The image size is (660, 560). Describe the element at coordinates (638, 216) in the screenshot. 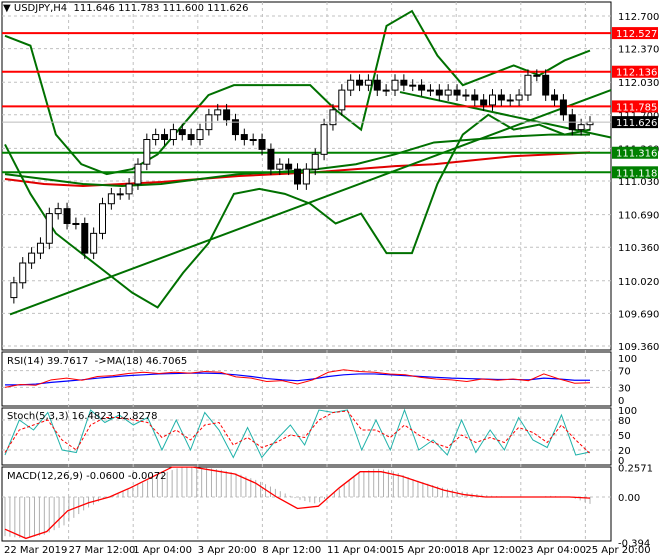

I see `price-tick: 110.690` at that location.